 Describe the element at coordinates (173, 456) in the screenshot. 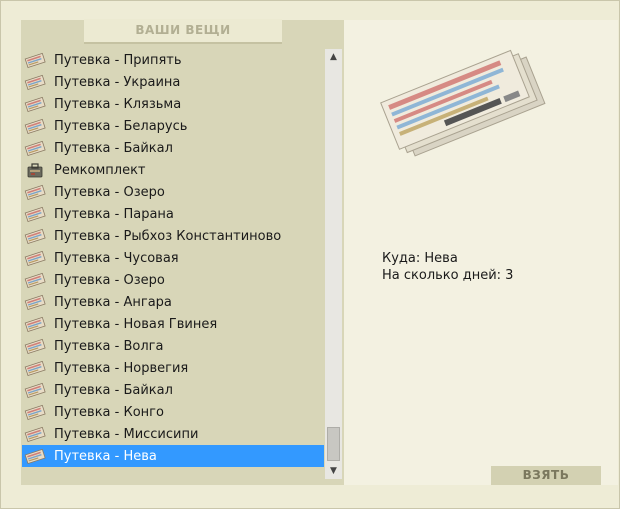

I see `list-item: Путевка - Нева` at that location.